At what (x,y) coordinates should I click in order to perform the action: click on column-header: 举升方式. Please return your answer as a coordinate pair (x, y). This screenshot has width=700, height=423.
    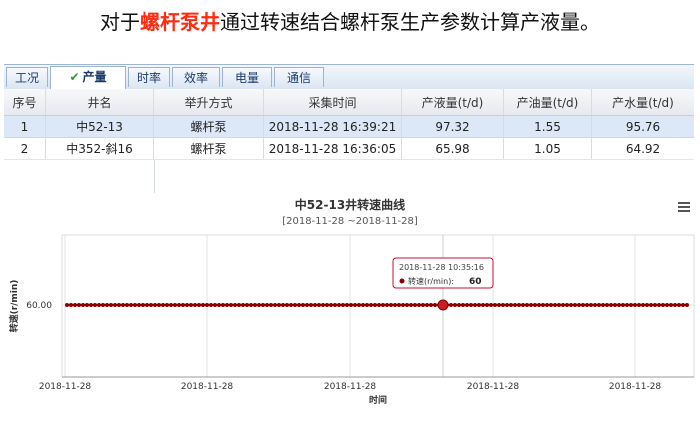
    Looking at the image, I should click on (209, 102).